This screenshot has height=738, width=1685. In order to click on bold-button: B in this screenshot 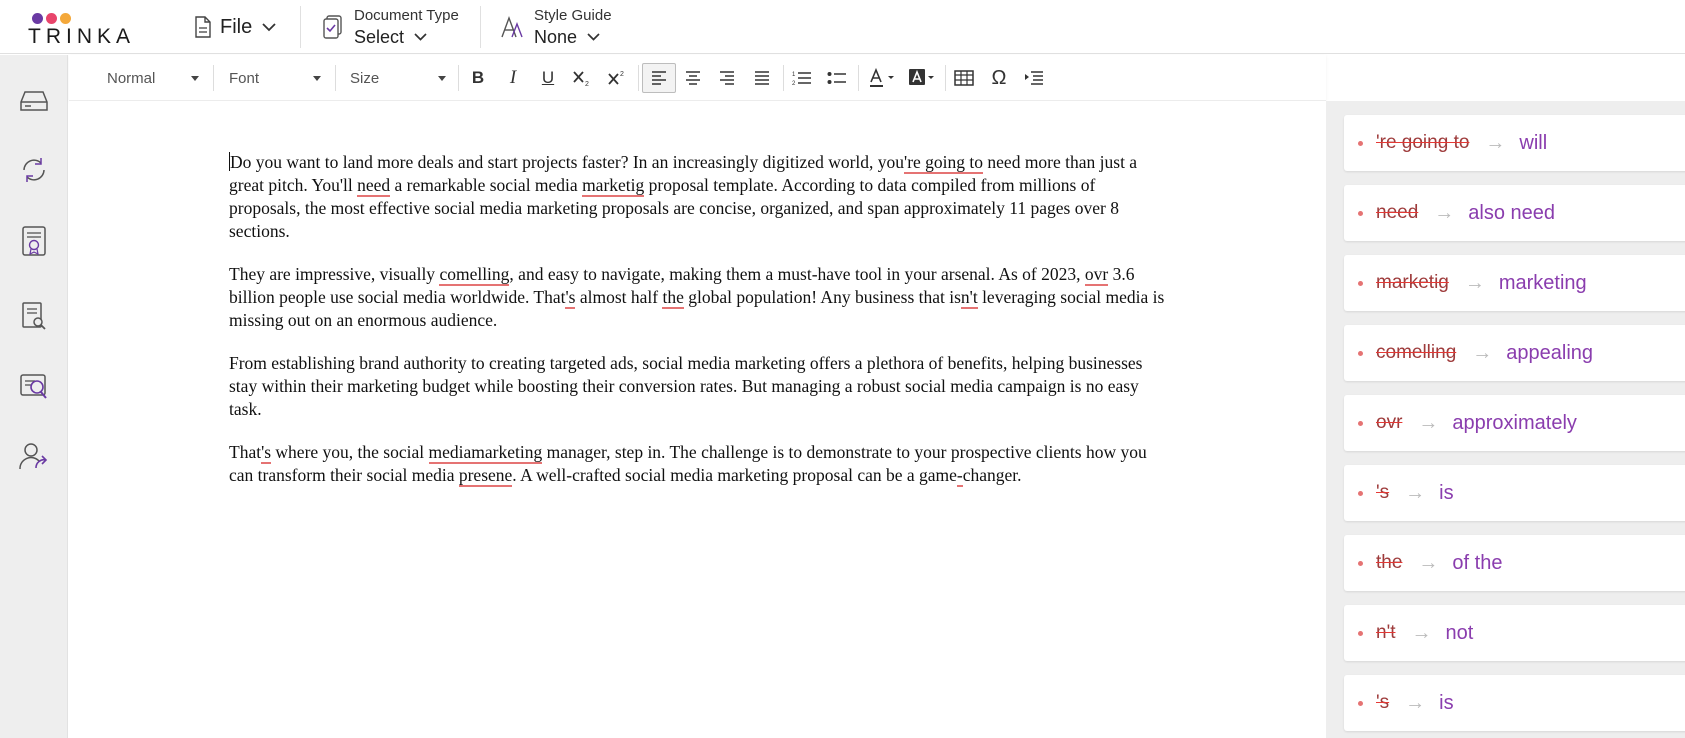, I will do `click(478, 78)`.